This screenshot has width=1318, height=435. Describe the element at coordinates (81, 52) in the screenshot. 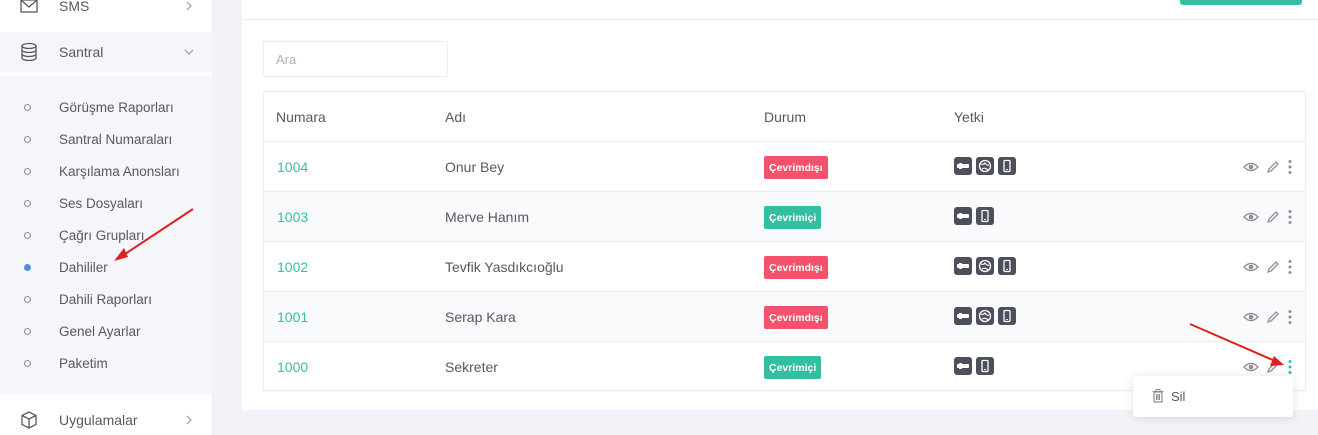

I see `nav-label-santral: Santral` at that location.